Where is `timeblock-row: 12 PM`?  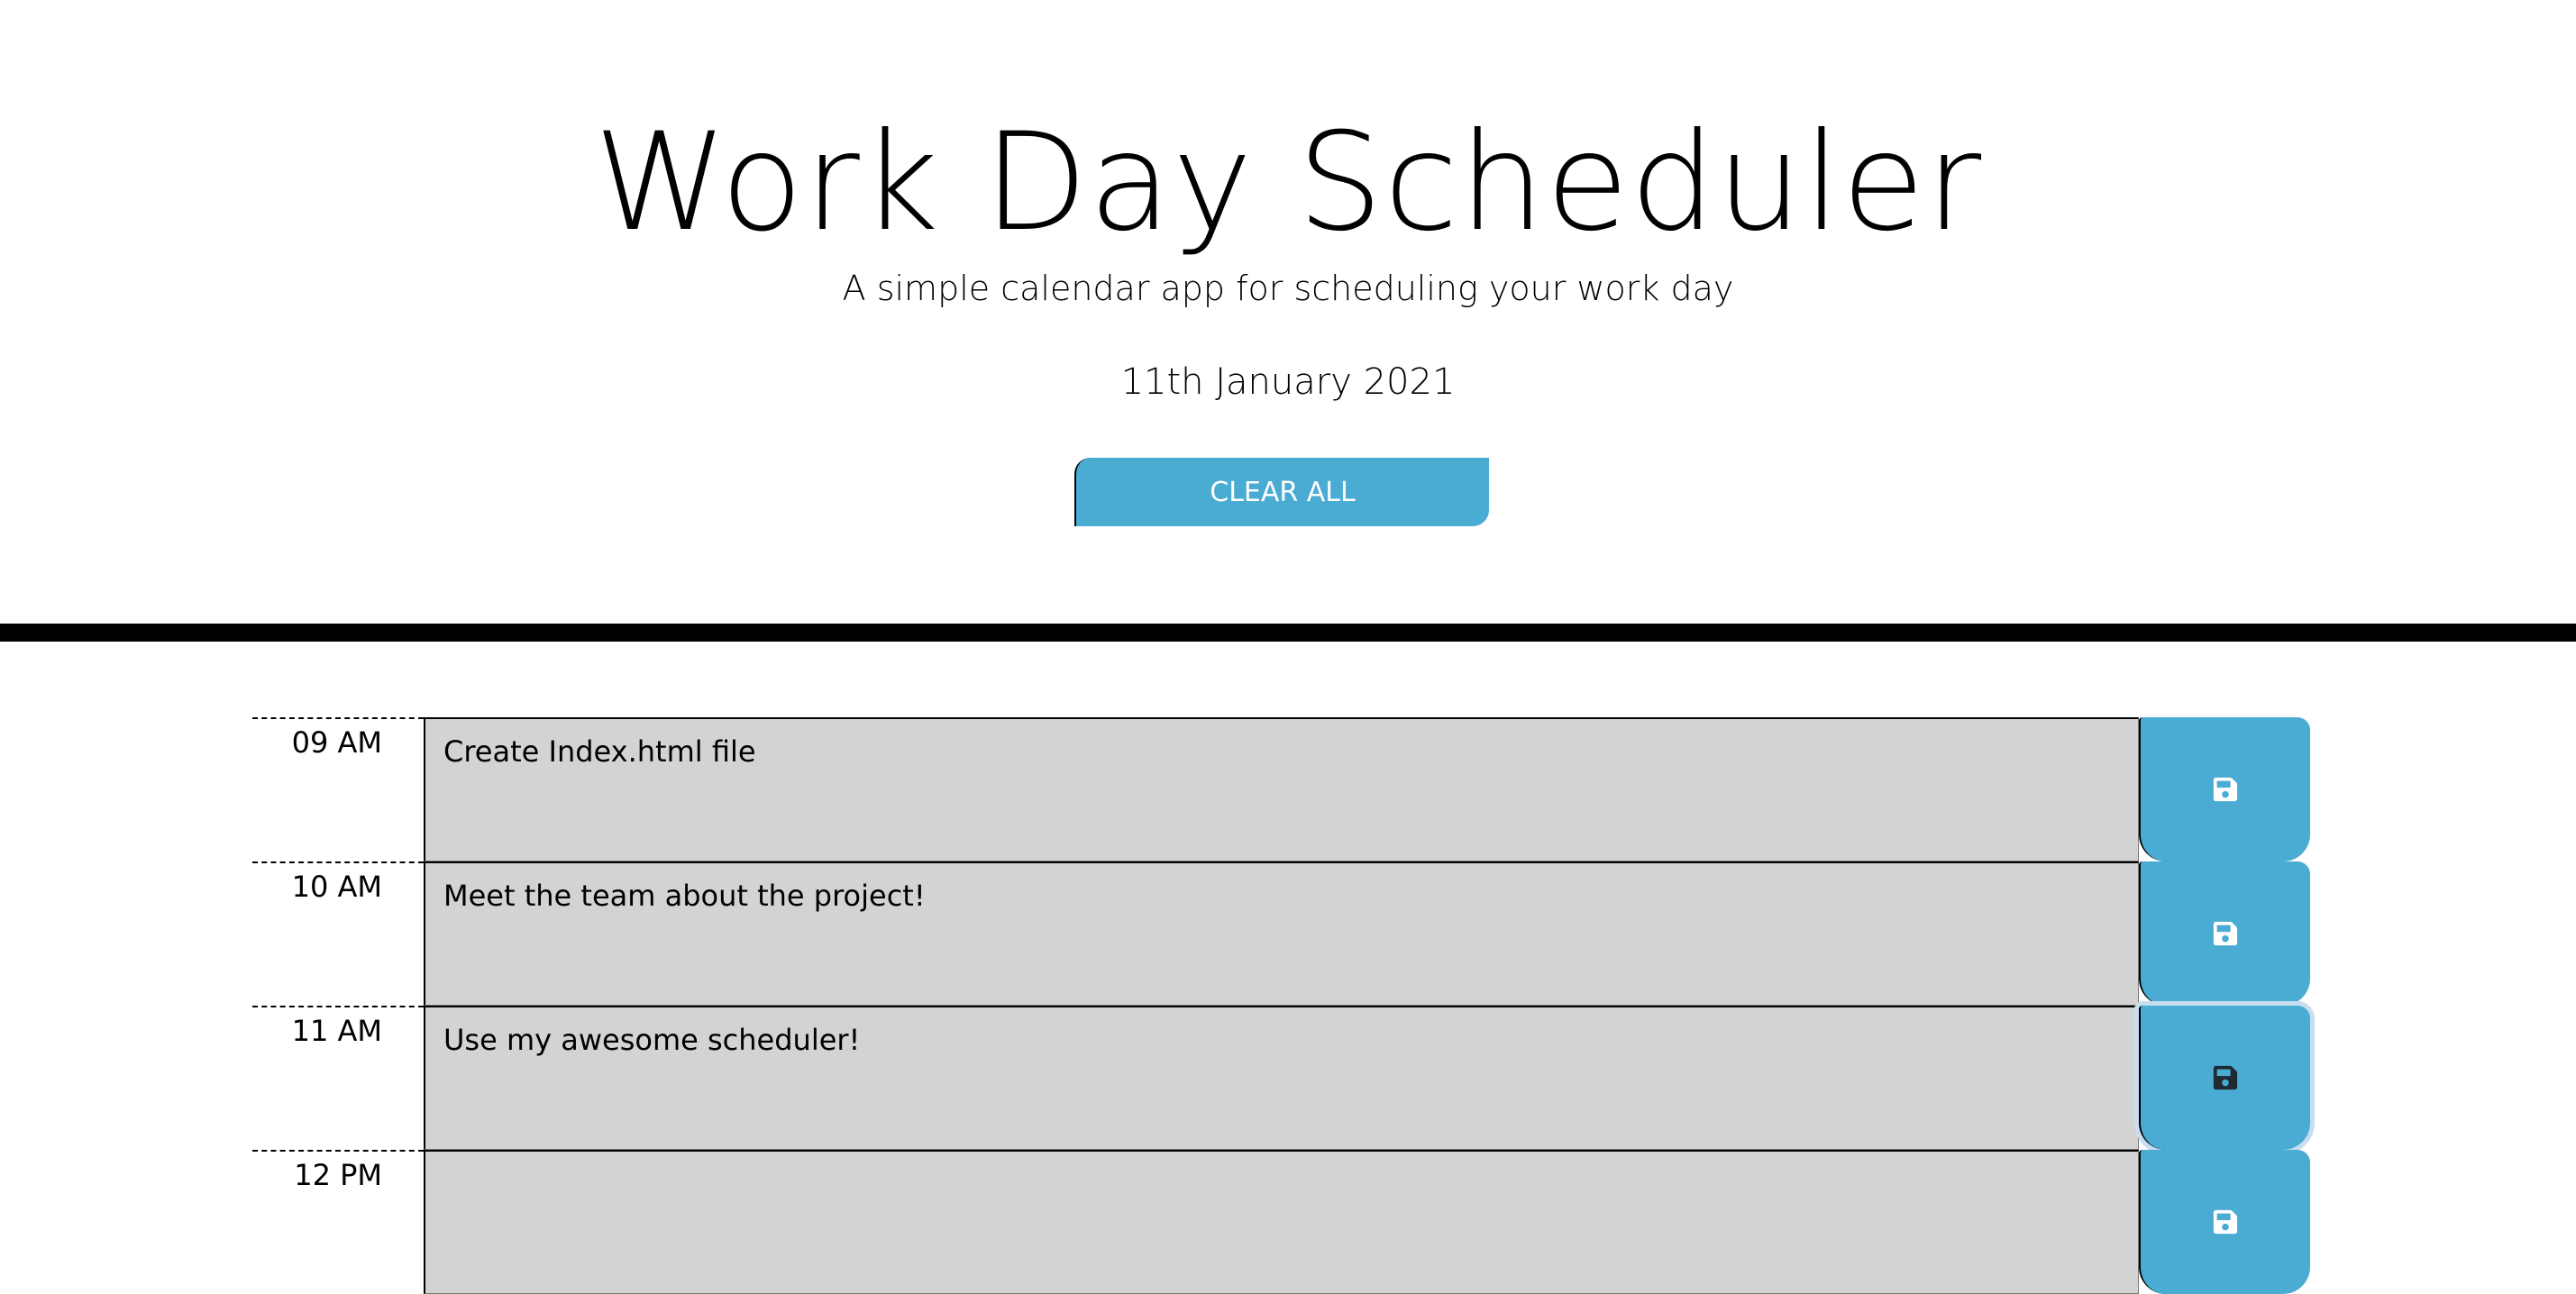 timeblock-row: 12 PM is located at coordinates (1281, 1222).